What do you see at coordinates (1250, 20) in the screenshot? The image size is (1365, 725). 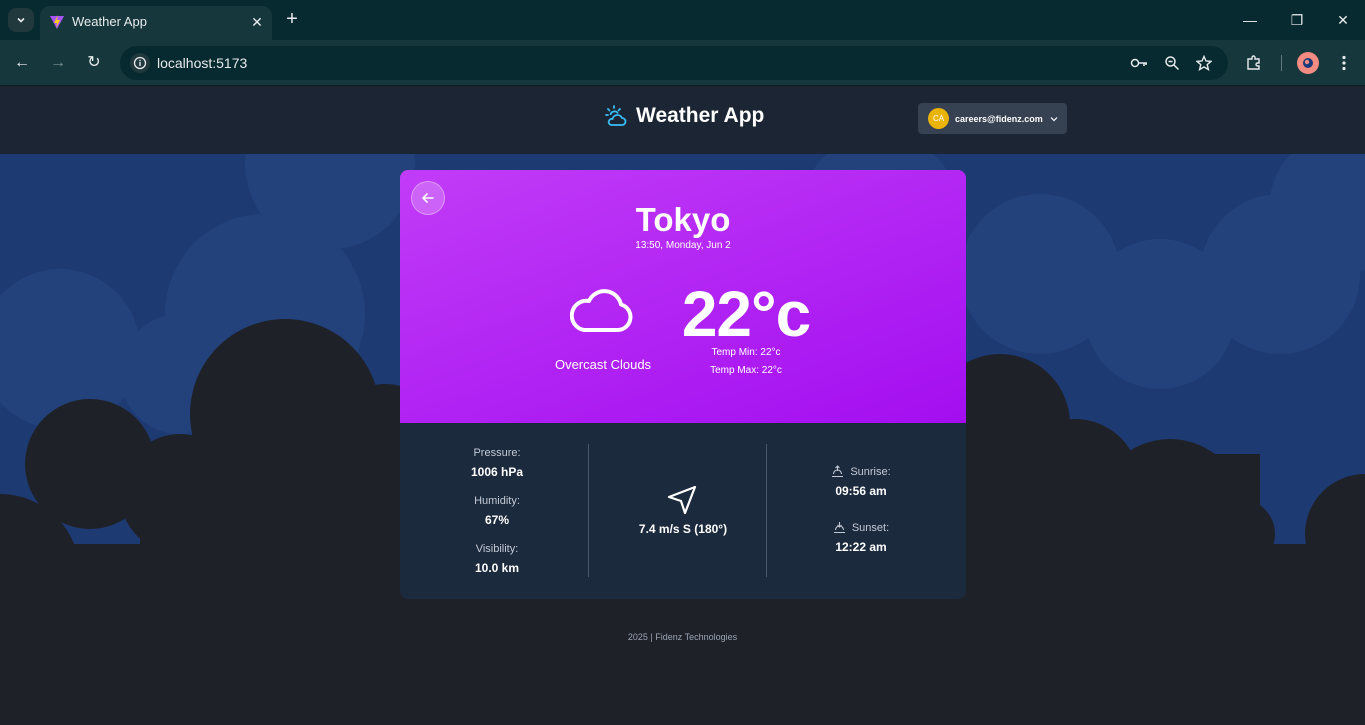 I see `minimize-button: —` at bounding box center [1250, 20].